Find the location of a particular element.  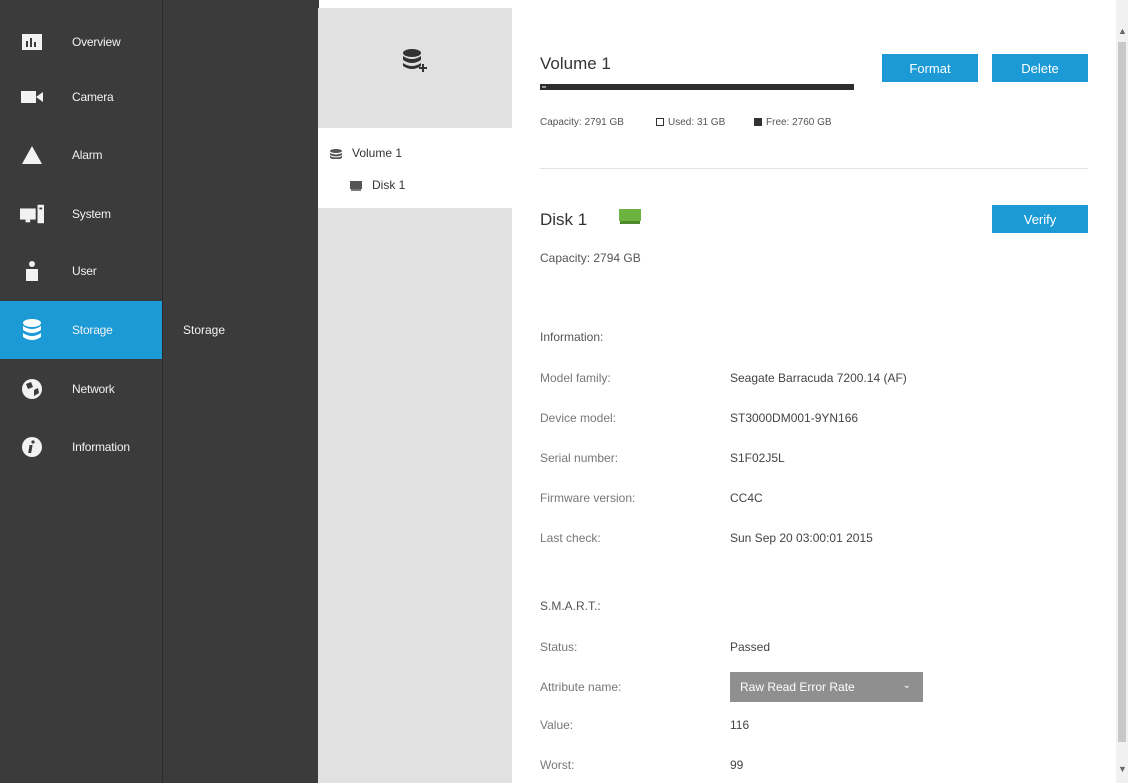

firmware-version-value: CC4C is located at coordinates (746, 498).